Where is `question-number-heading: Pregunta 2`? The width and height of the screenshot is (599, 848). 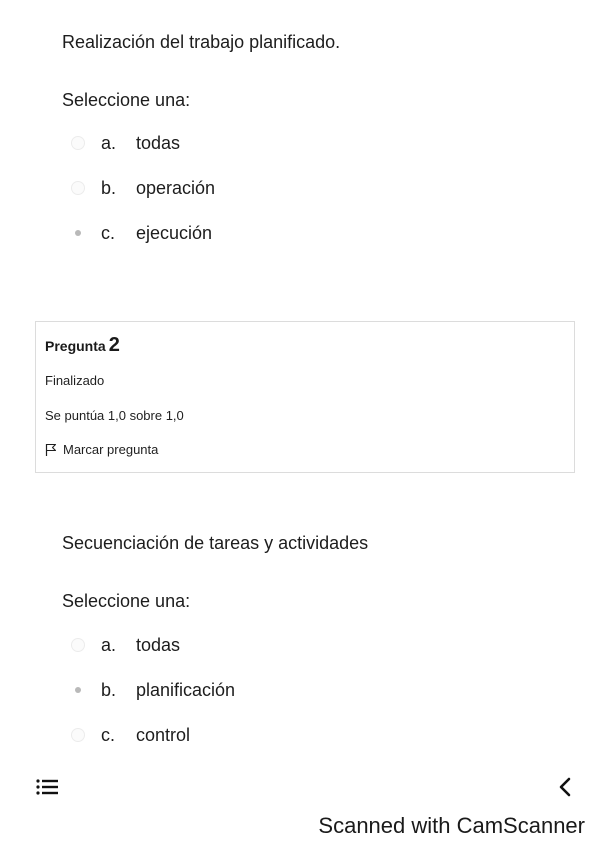
question-number-heading: Pregunta 2 is located at coordinates (82, 345).